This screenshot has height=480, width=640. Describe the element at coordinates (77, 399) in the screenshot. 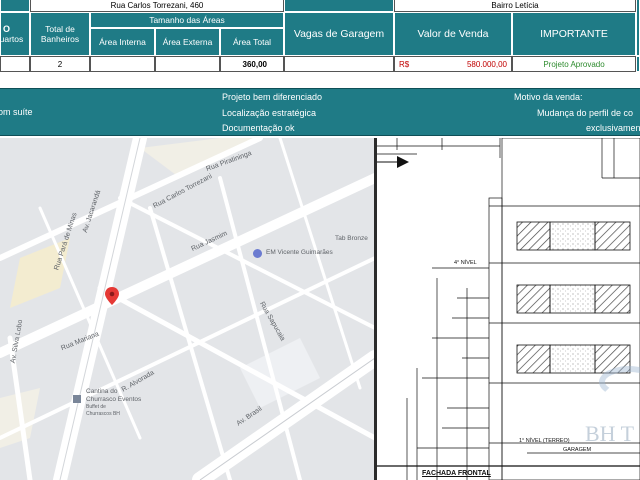

I see `restaurant-icon` at that location.